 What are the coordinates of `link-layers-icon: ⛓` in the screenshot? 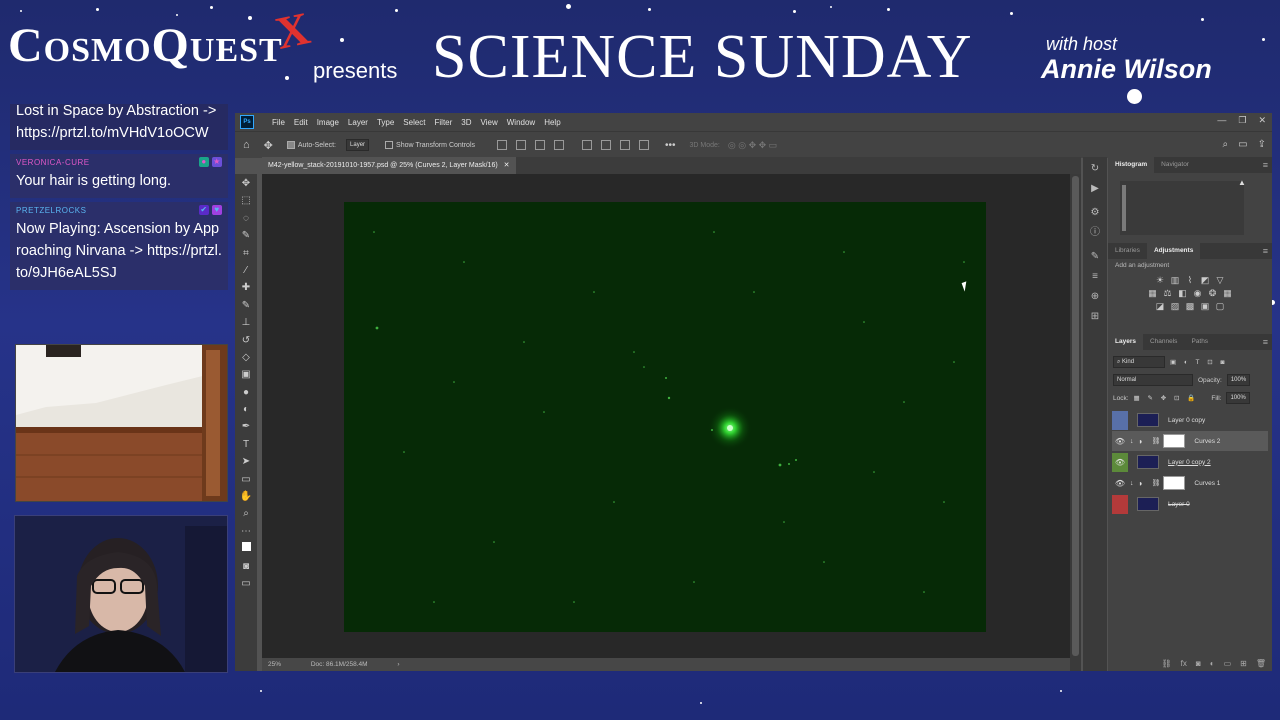 It's located at (1167, 664).